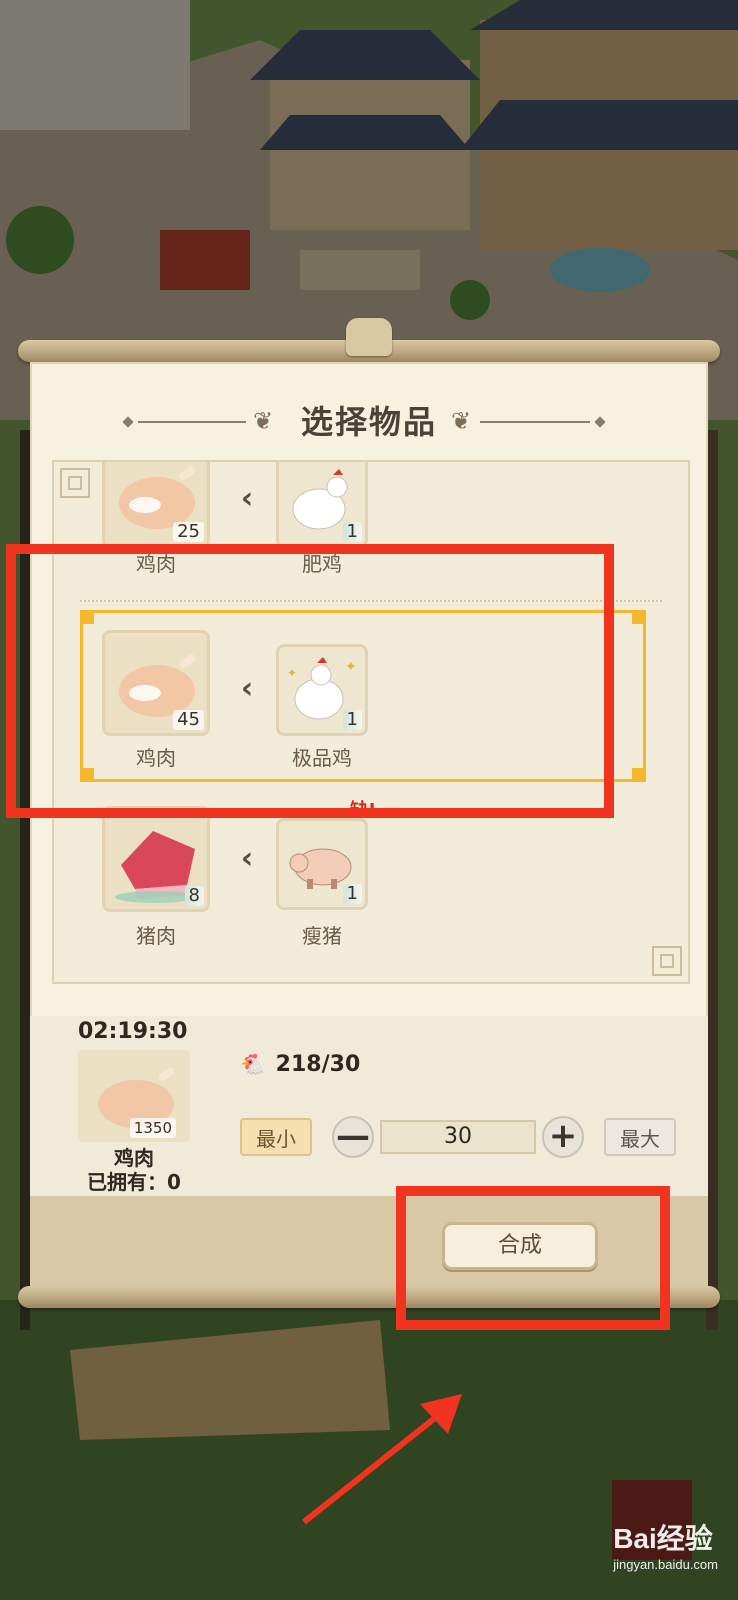 The image size is (738, 1600). I want to click on output-item-slot: 25, so click(156, 505).